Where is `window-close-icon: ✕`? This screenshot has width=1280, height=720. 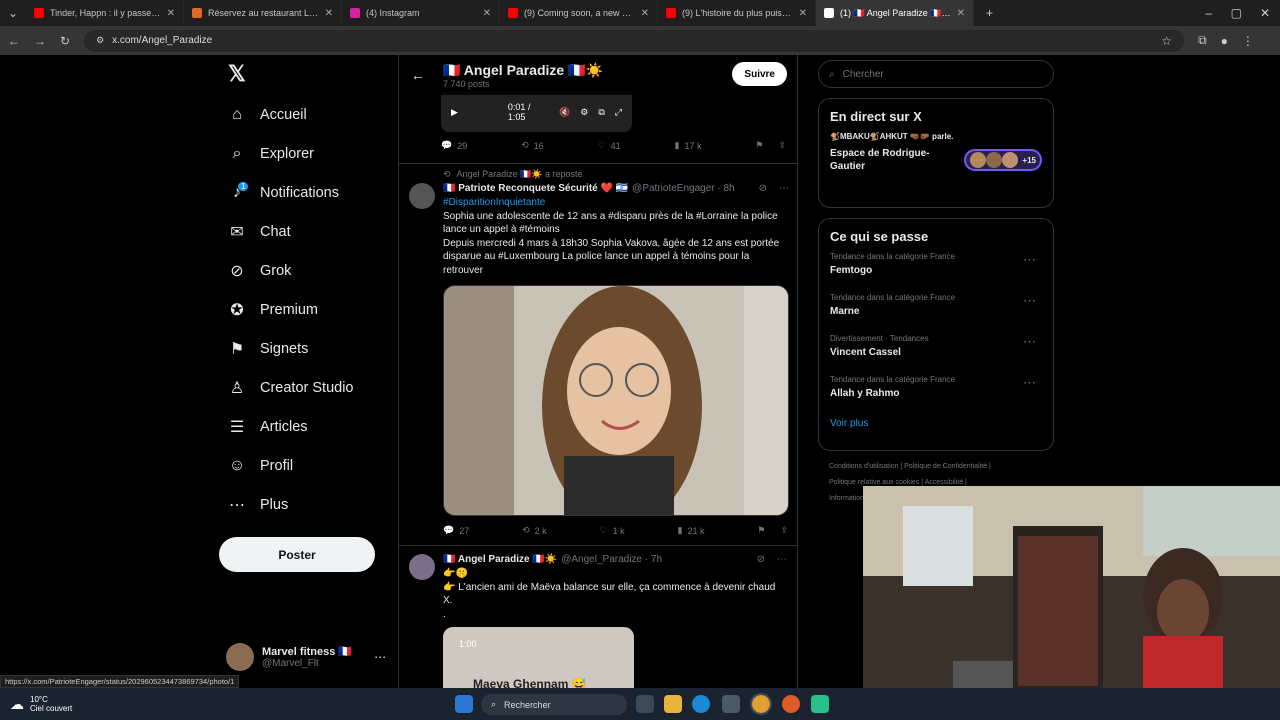 window-close-icon: ✕ is located at coordinates (1265, 13).